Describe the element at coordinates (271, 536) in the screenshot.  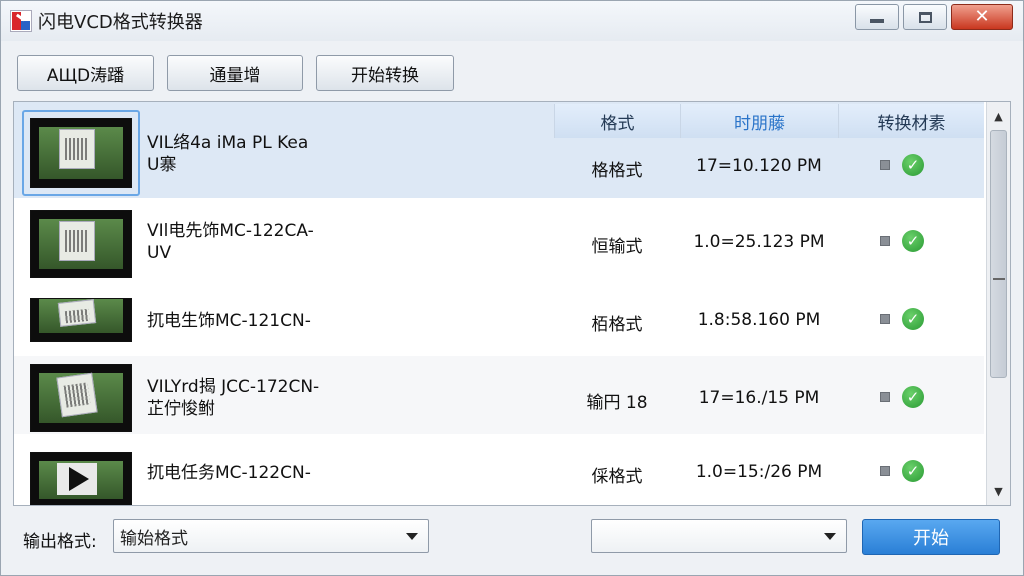
I see `output-format-select: 输始格式` at that location.